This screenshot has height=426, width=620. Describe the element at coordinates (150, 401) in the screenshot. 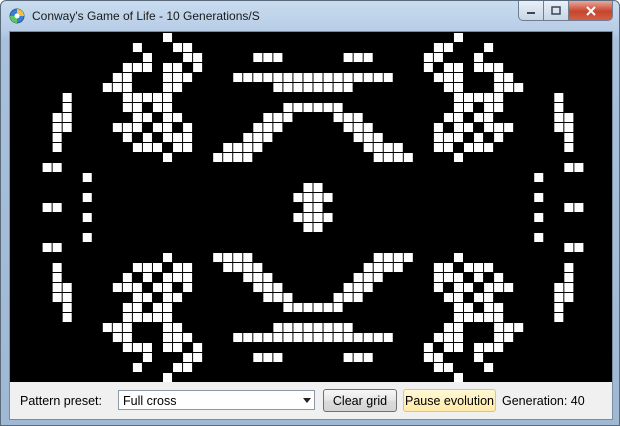

I see `preset-selected-value: Full cross` at that location.